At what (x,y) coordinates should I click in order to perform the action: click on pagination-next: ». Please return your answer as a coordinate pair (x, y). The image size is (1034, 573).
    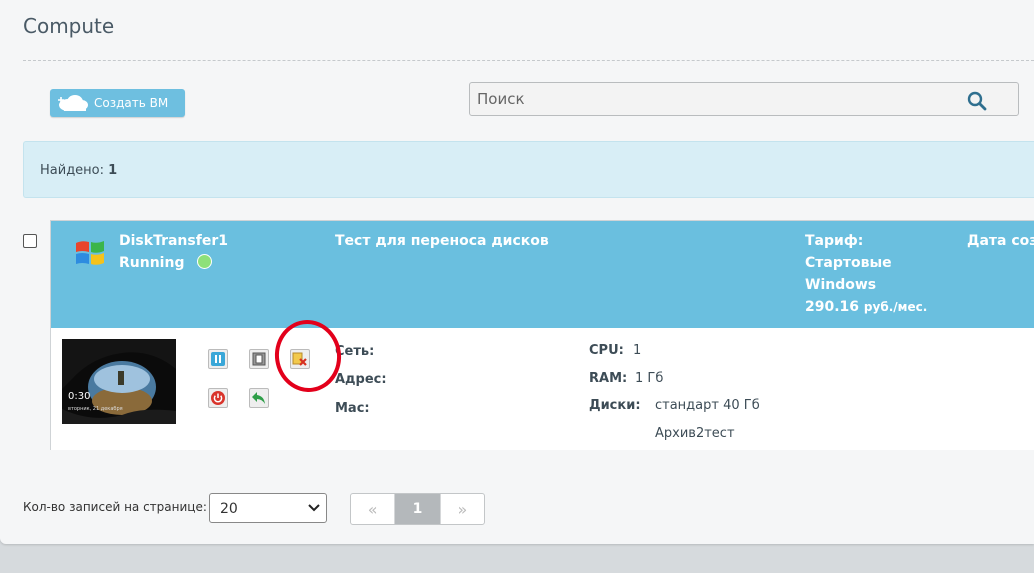
    Looking at the image, I should click on (461, 509).